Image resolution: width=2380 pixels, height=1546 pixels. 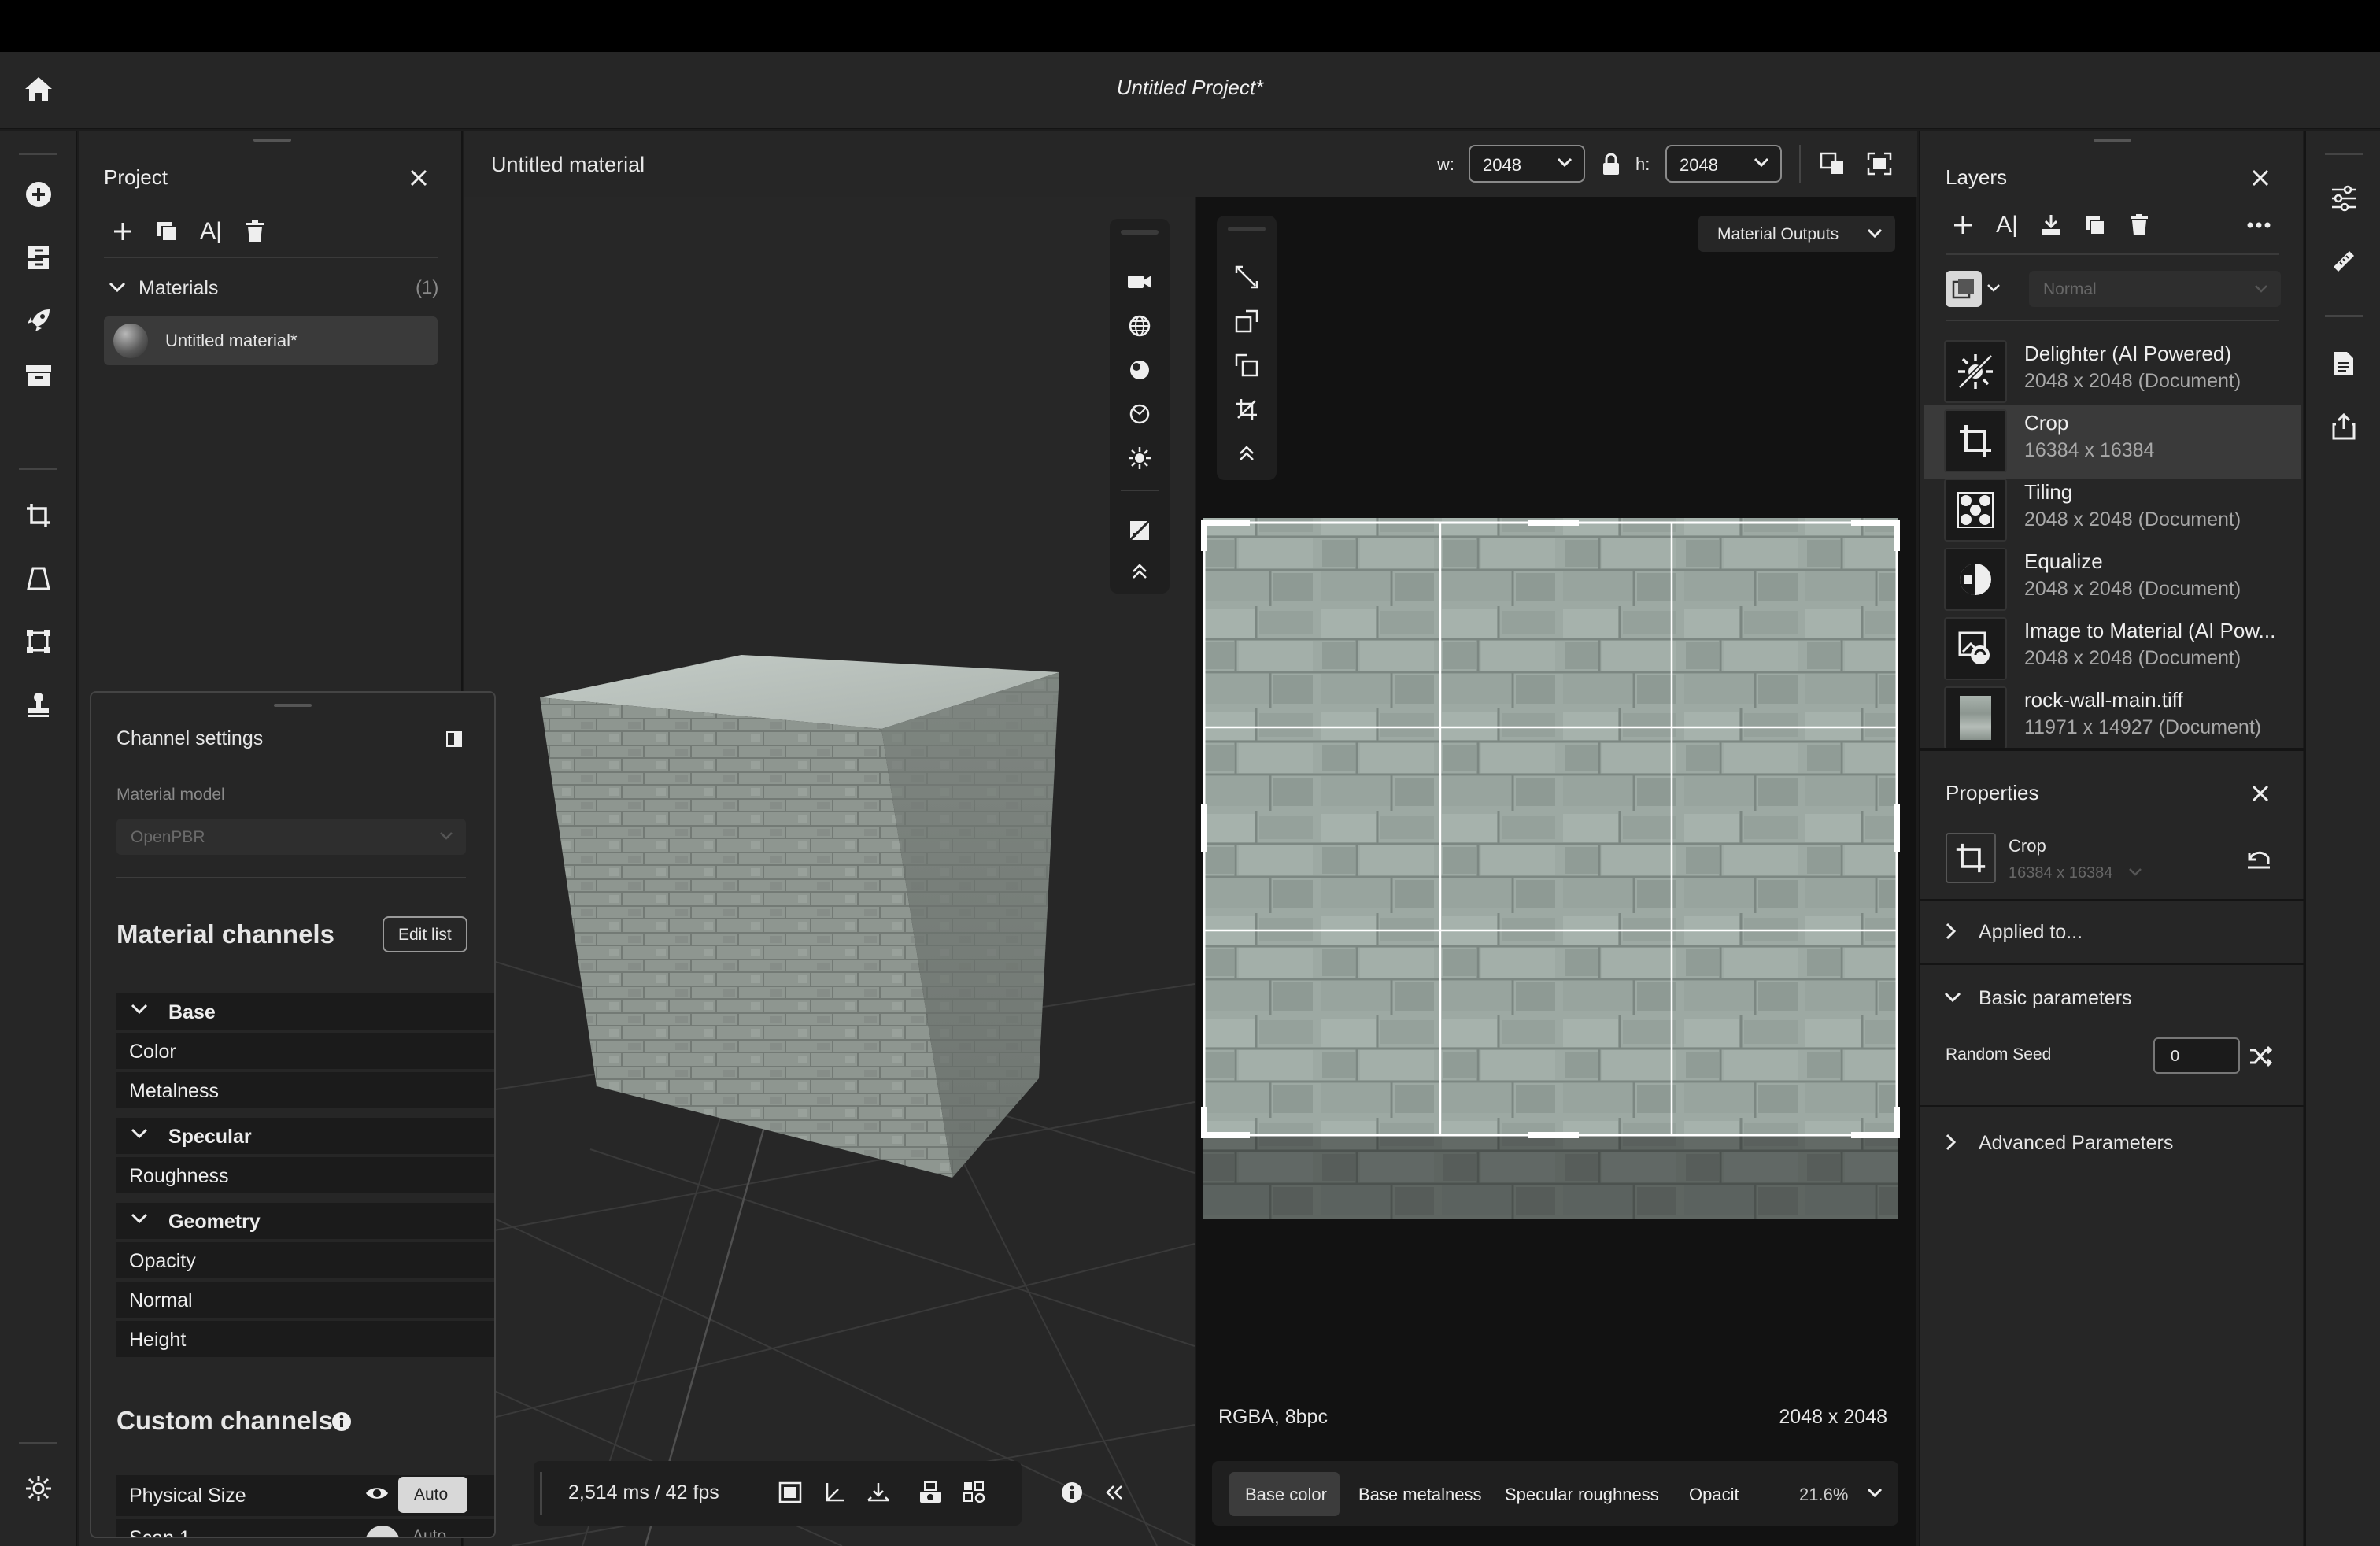 What do you see at coordinates (433, 1495) in the screenshot?
I see `auto-toggle: Auto` at bounding box center [433, 1495].